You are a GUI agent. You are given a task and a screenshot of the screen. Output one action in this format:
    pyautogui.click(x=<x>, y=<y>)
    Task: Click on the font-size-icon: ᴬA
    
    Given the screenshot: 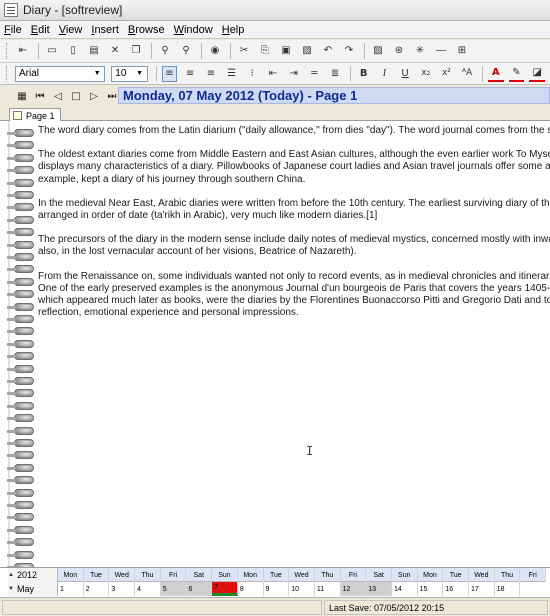 What is the action you would take?
    pyautogui.click(x=467, y=74)
    